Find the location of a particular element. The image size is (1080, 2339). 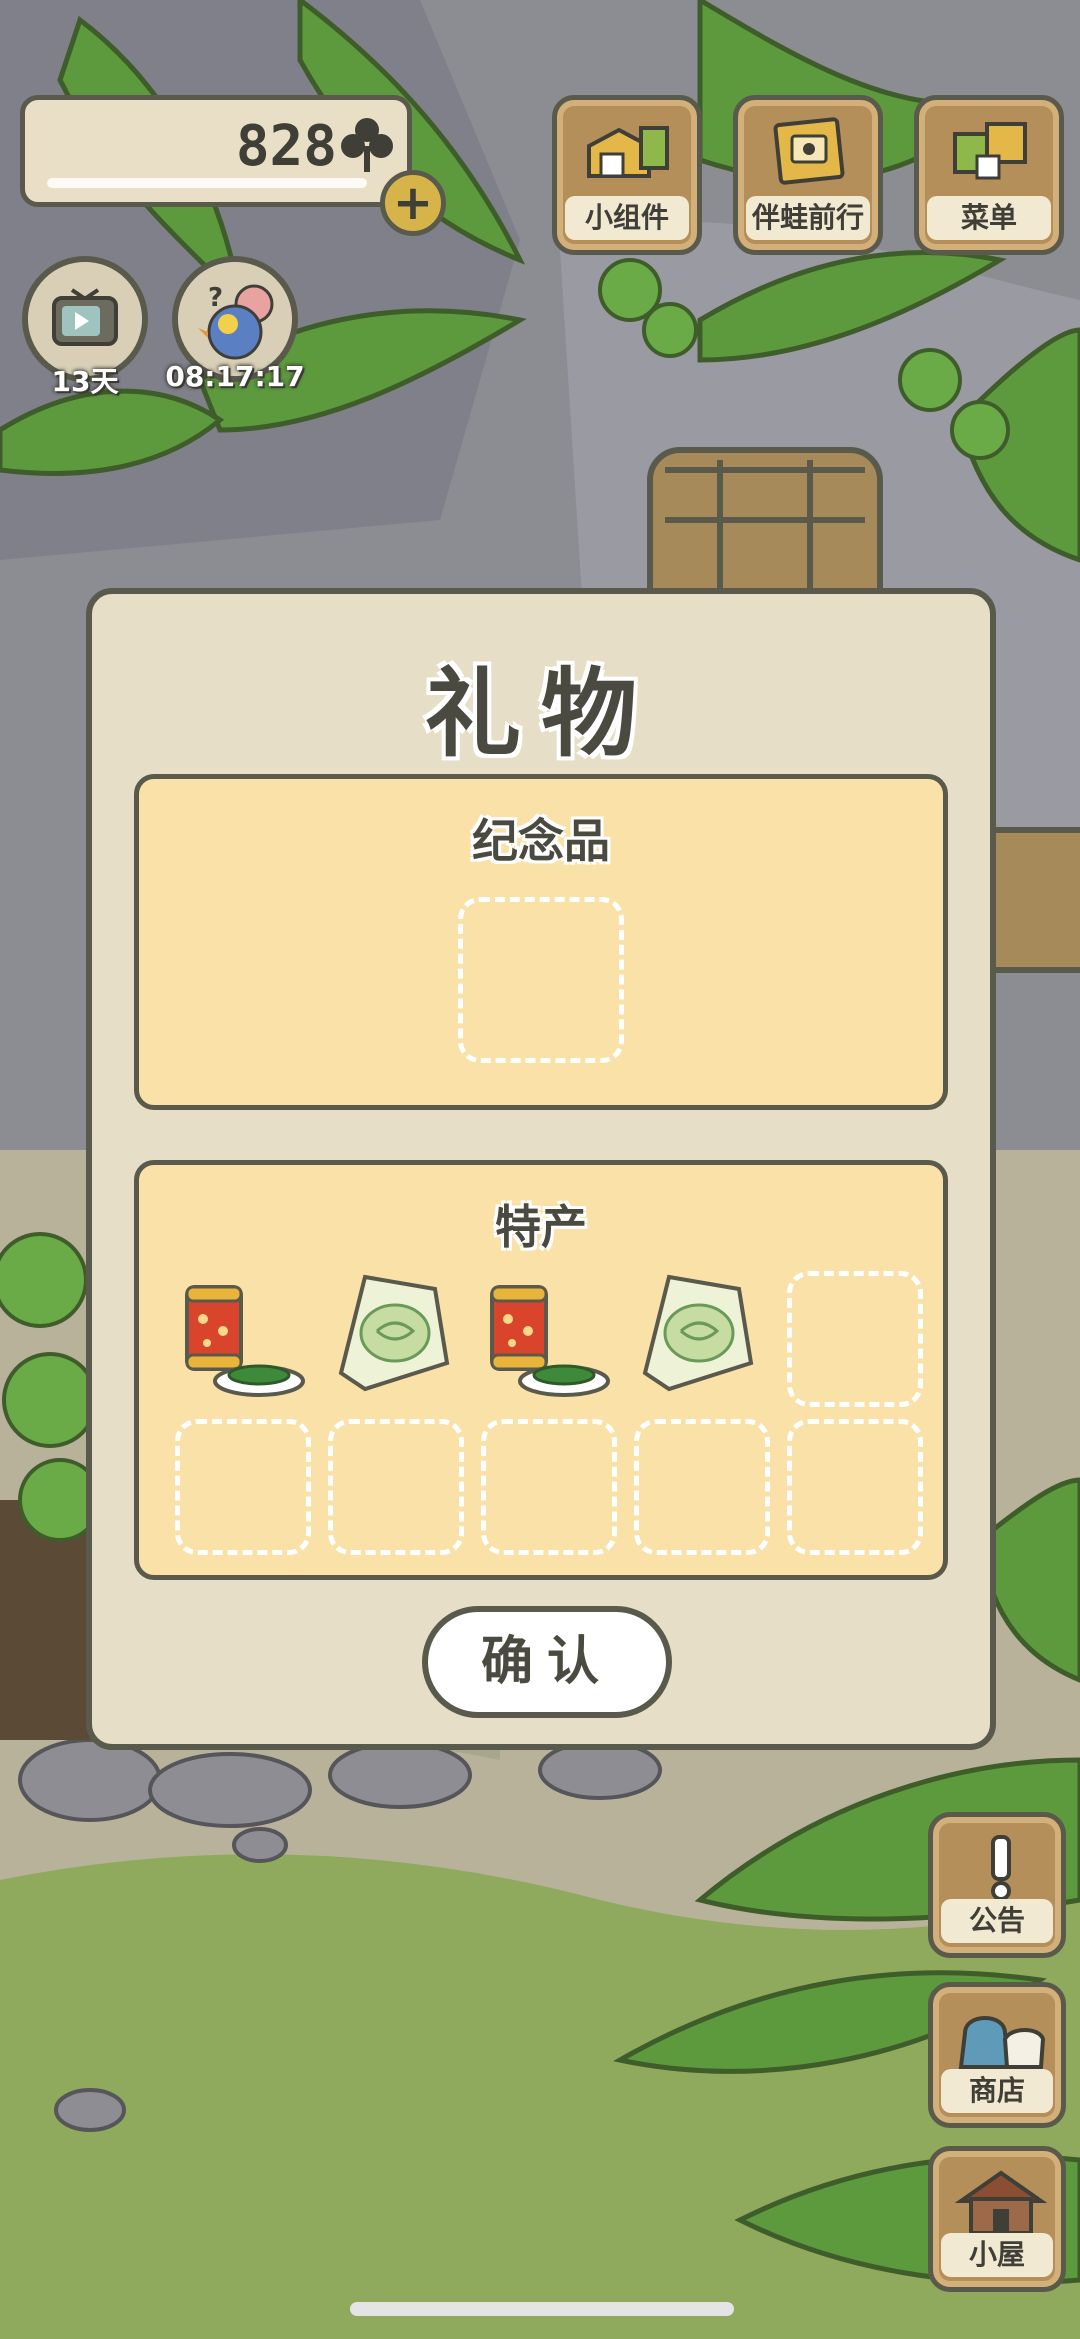

house-label: 小屋 is located at coordinates (997, 2255).